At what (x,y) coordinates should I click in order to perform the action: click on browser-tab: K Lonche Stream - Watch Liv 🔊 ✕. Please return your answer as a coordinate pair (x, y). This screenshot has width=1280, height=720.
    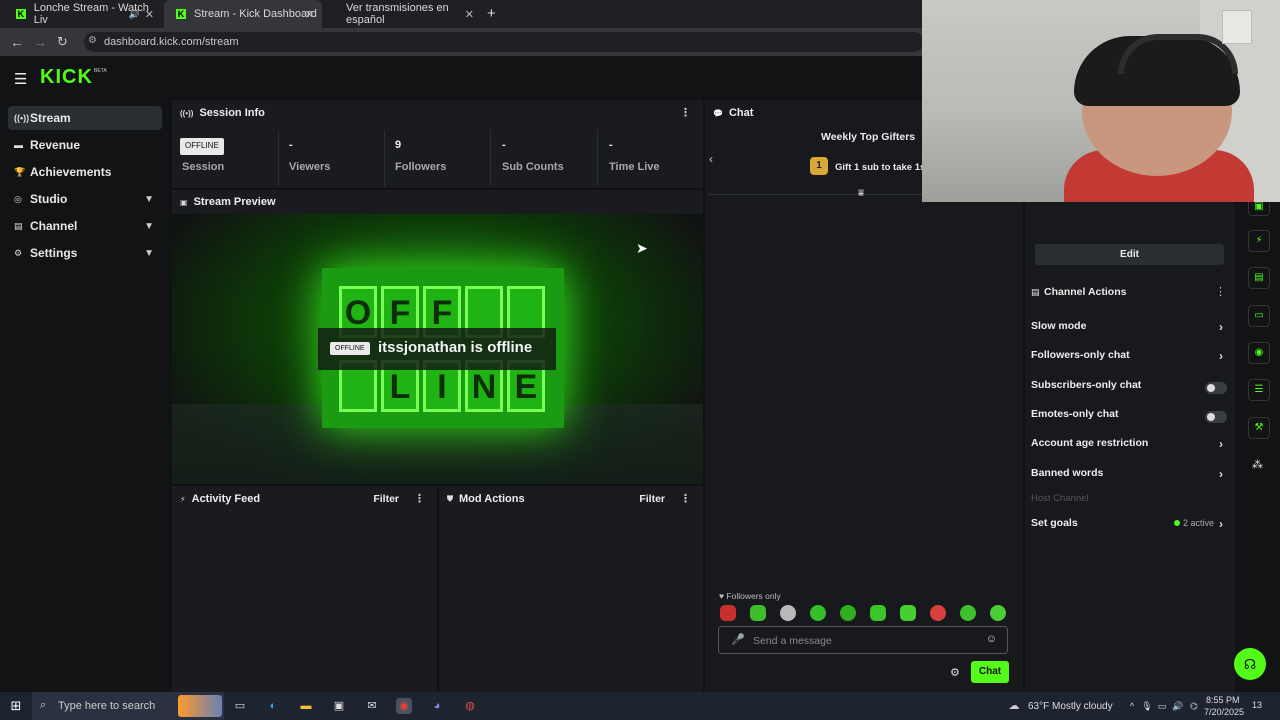
    Looking at the image, I should click on (83, 14).